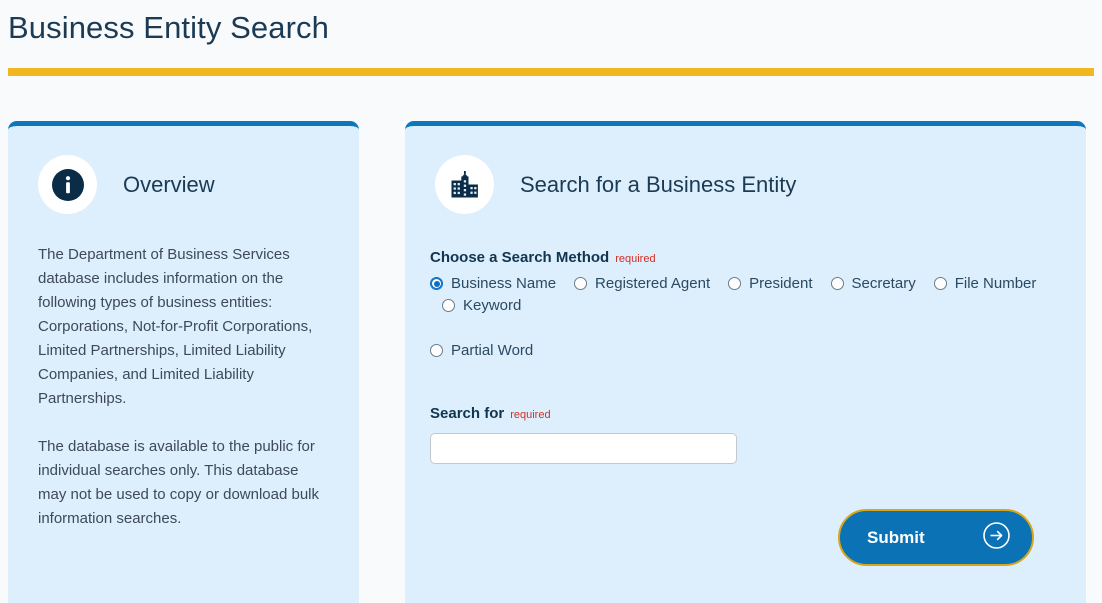 The width and height of the screenshot is (1102, 603). I want to click on radio-option-secretary: Secretary, so click(873, 283).